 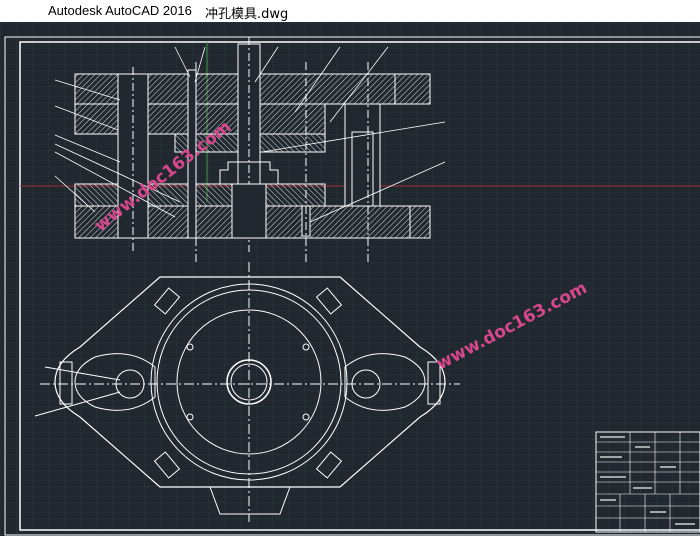 I want to click on app-title: Autodesk AutoCAD 2016, so click(x=120, y=10).